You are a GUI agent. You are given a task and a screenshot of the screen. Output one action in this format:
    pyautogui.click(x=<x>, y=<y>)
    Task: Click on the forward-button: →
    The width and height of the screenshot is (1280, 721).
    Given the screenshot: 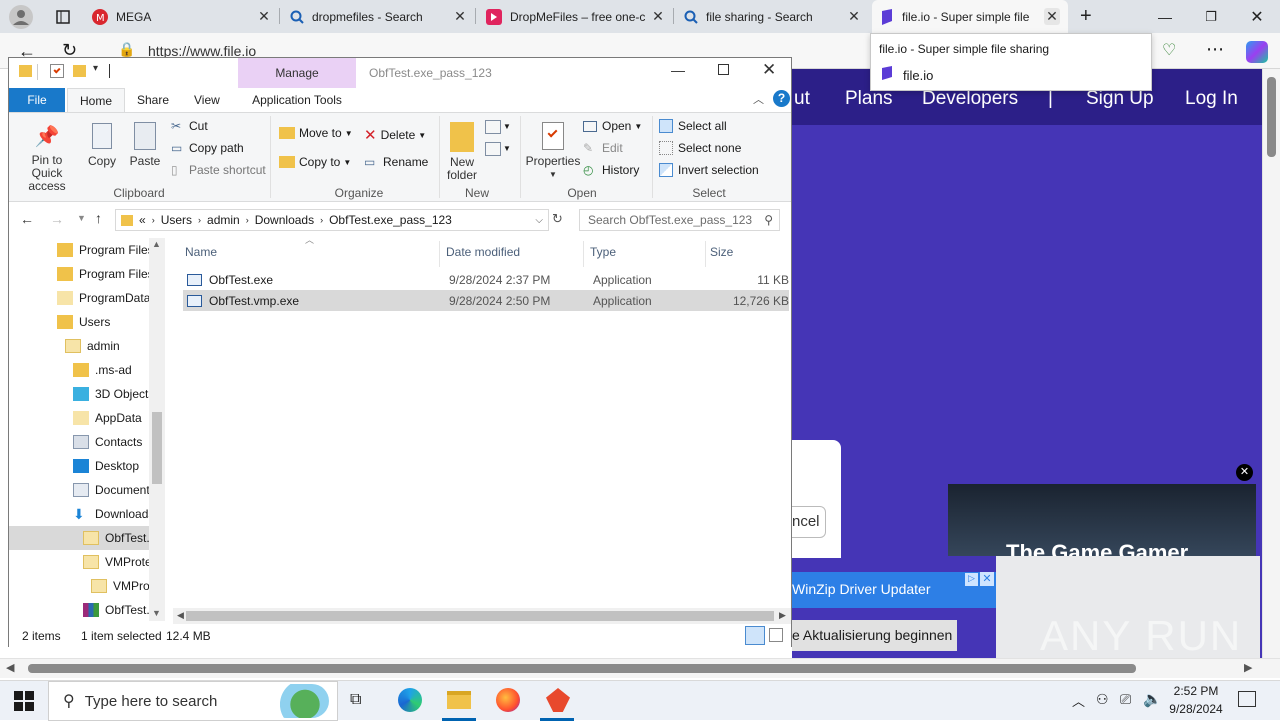 What is the action you would take?
    pyautogui.click(x=57, y=219)
    